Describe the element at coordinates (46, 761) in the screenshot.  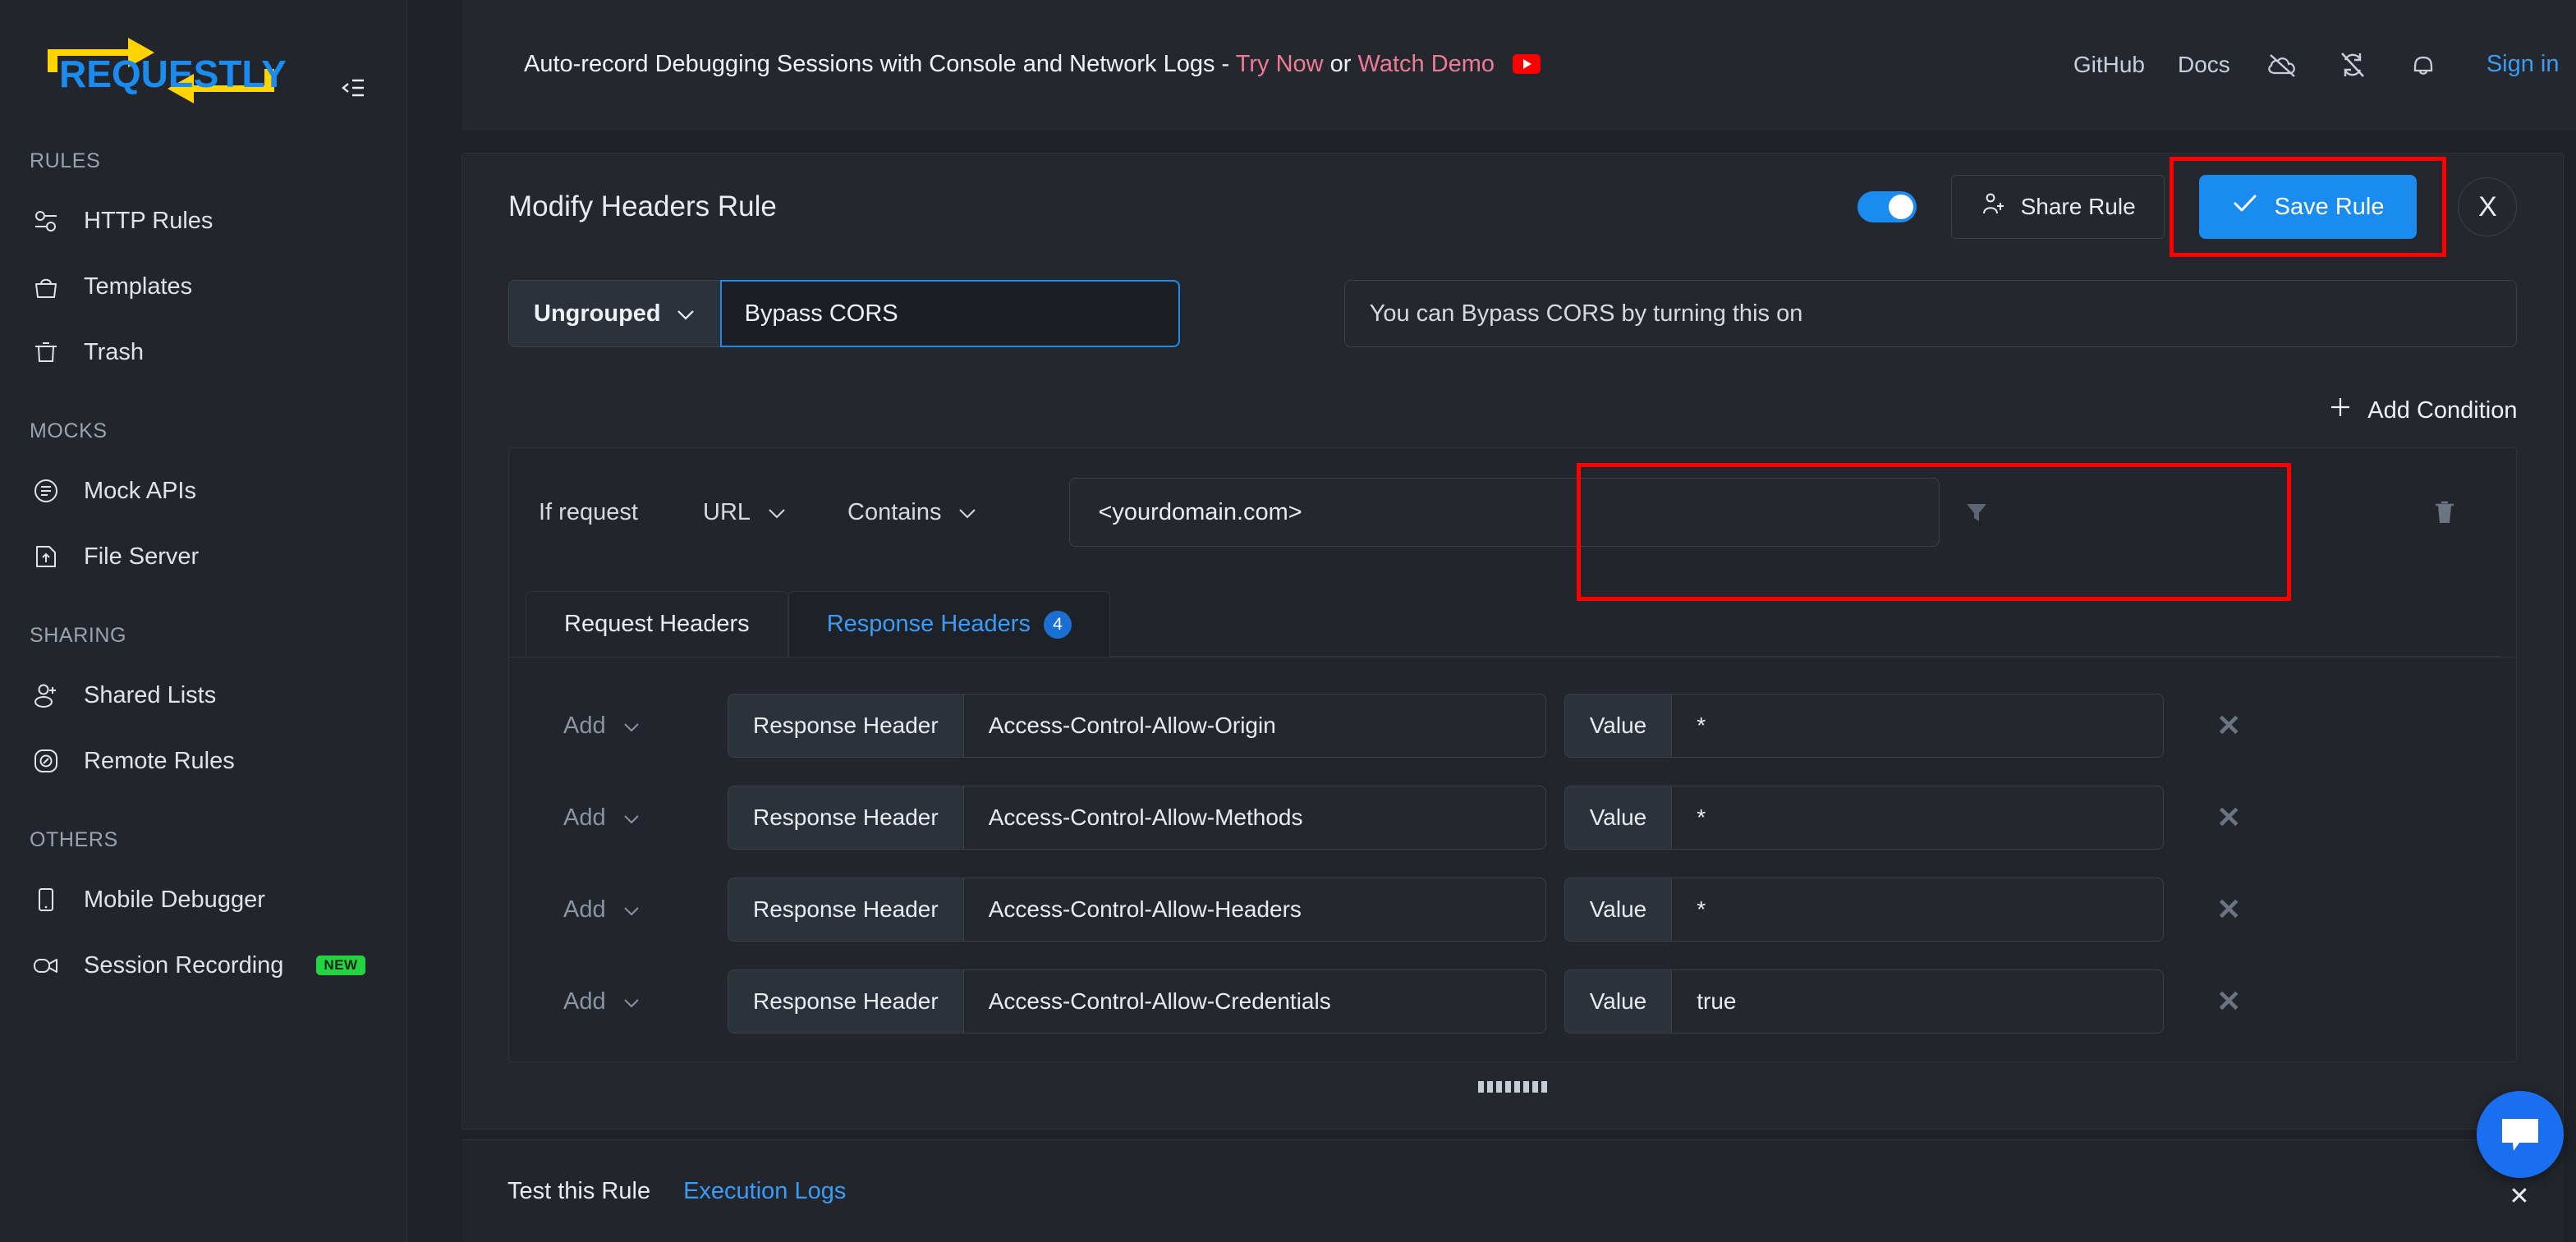
I see `compass-icon` at that location.